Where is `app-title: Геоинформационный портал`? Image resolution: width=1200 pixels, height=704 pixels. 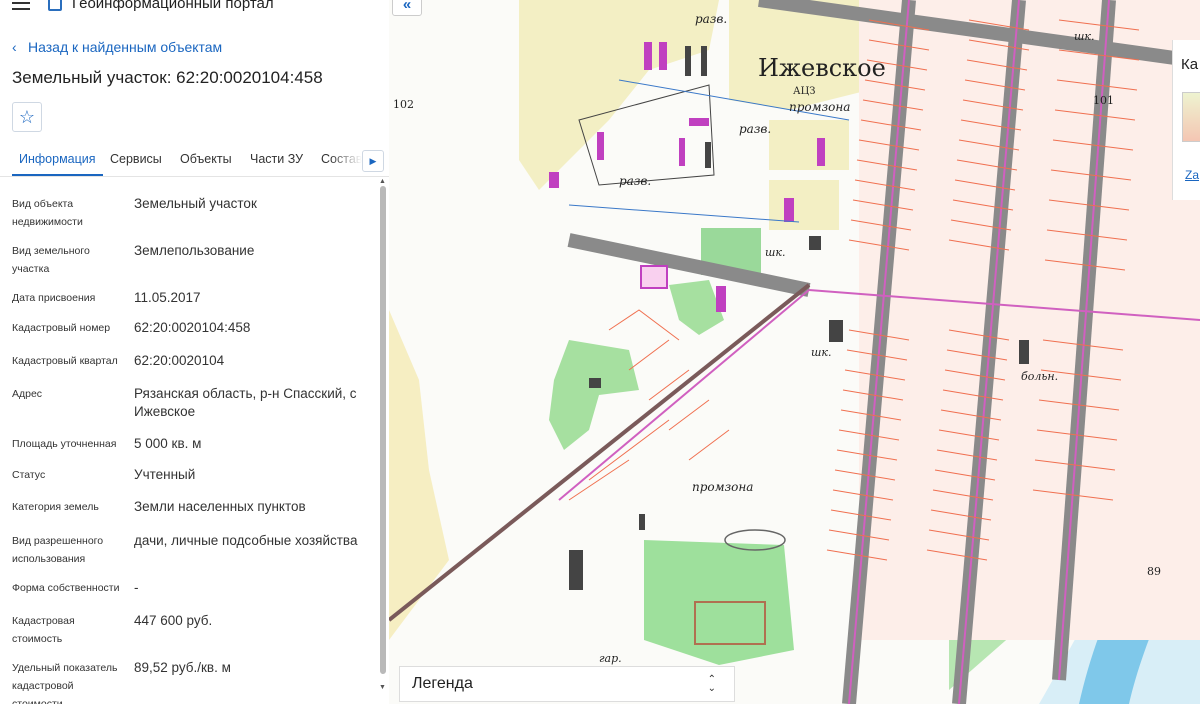
app-title: Геоинформационный портал is located at coordinates (173, 6).